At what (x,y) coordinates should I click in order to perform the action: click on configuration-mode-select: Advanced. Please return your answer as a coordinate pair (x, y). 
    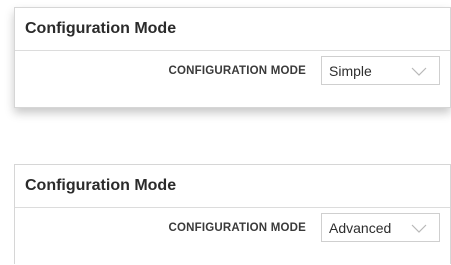
    Looking at the image, I should click on (380, 227).